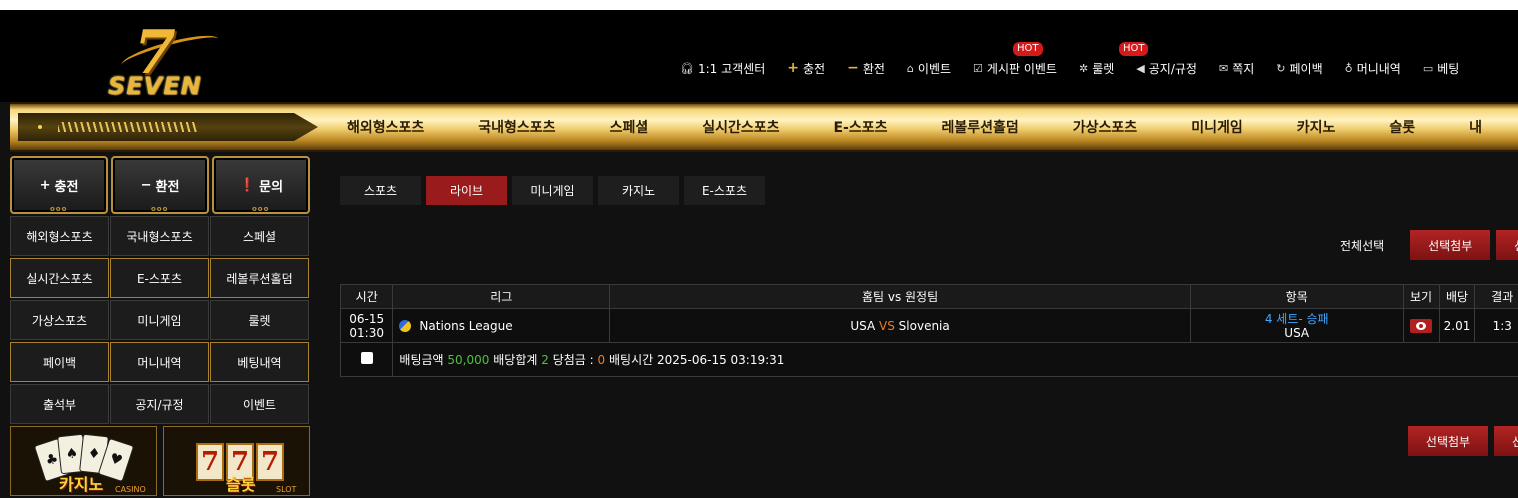 This screenshot has width=1518, height=498. What do you see at coordinates (421, 360) in the screenshot?
I see `amount-label: 배팅금액` at bounding box center [421, 360].